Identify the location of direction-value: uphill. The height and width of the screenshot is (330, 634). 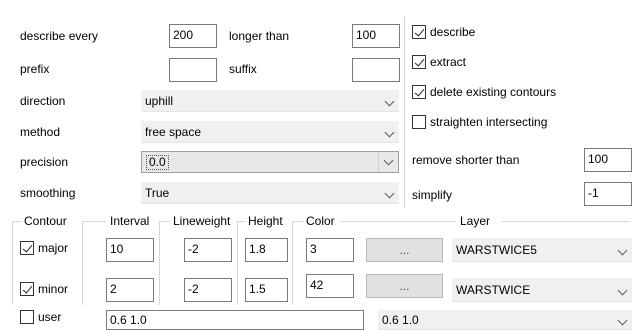
(159, 101).